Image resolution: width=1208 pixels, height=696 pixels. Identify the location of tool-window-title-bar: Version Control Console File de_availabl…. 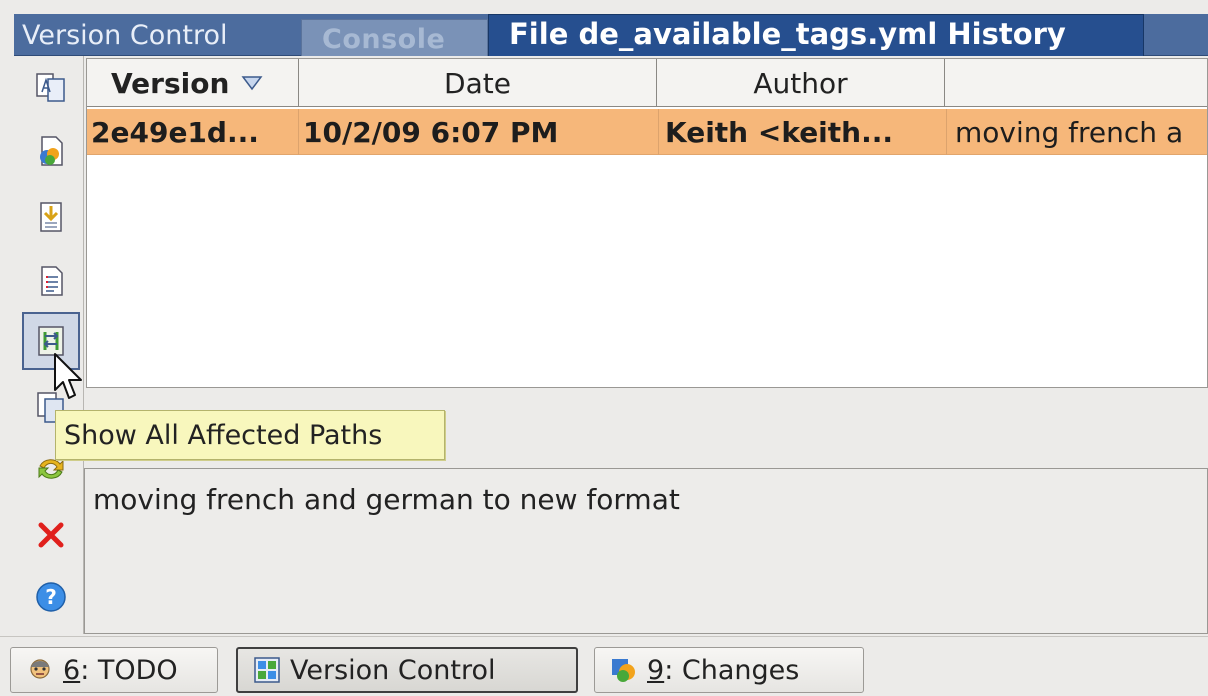
(611, 35).